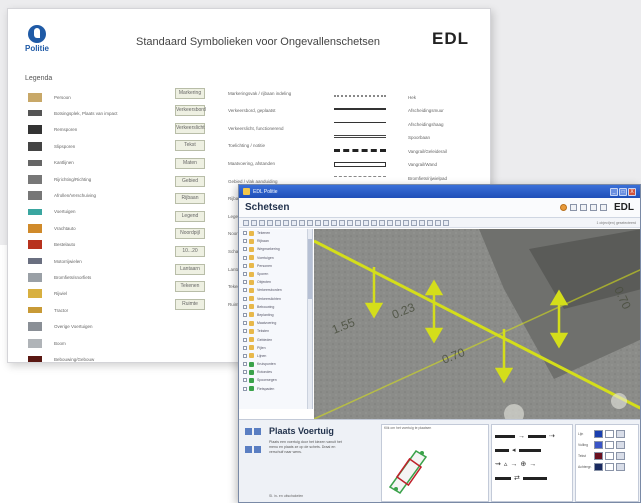  I want to click on sidebar-item: Tekenen, so click(275, 233).